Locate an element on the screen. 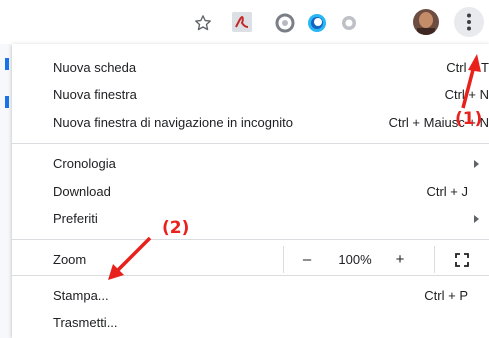 The width and height of the screenshot is (489, 338). menu-item-label: Download is located at coordinates (82, 191).